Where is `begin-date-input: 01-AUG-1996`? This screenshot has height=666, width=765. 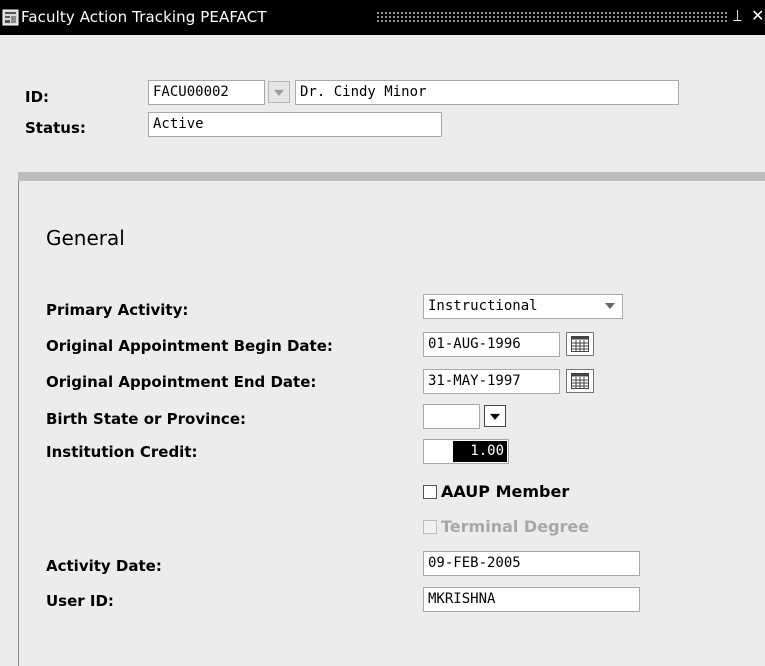
begin-date-input: 01-AUG-1996 is located at coordinates (491, 344).